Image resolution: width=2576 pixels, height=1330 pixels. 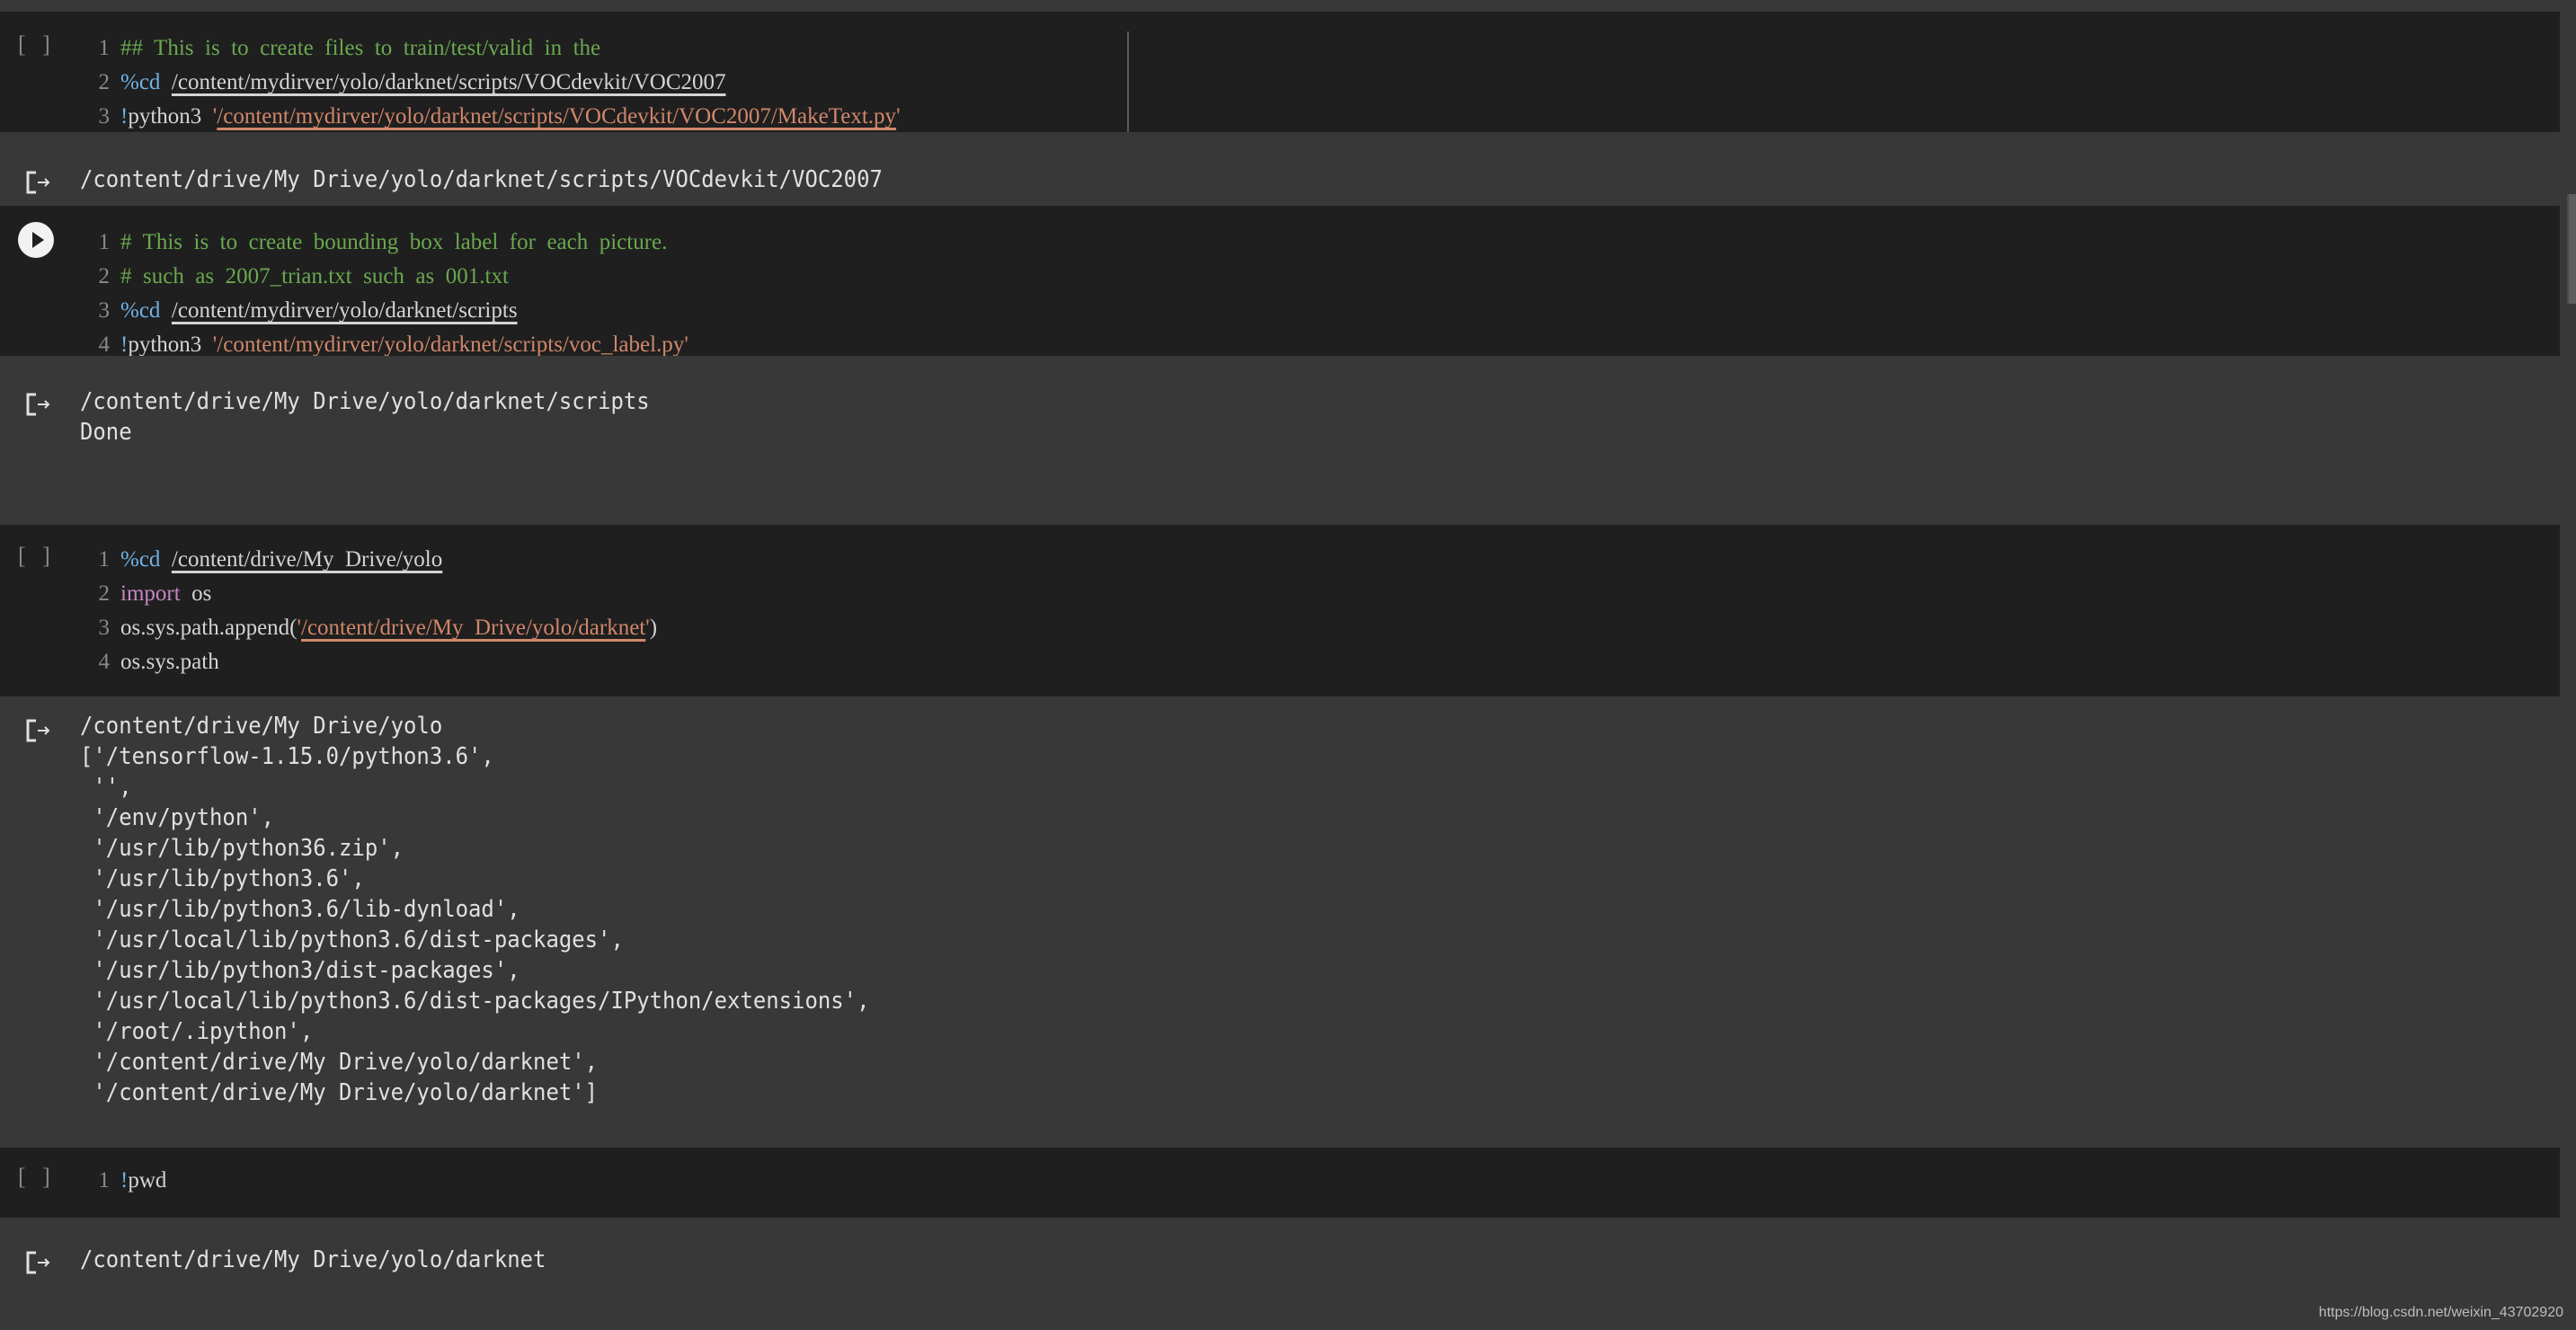 I want to click on code-line: 1 !pwd, so click(x=130, y=1181).